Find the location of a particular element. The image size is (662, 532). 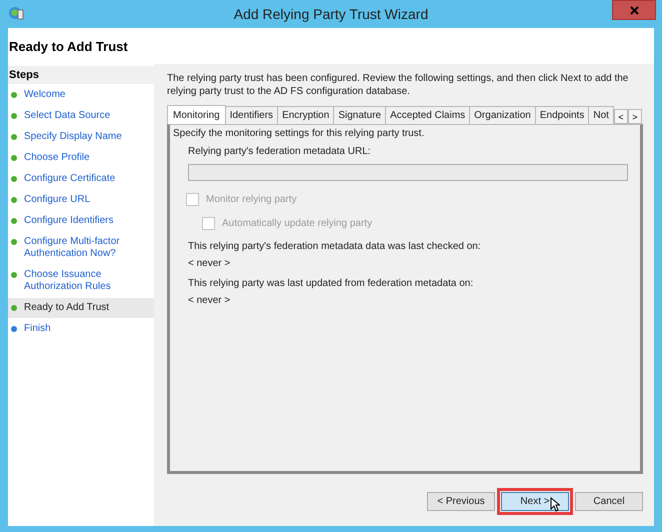

step-item: Ready to Add Trust is located at coordinates (81, 308).